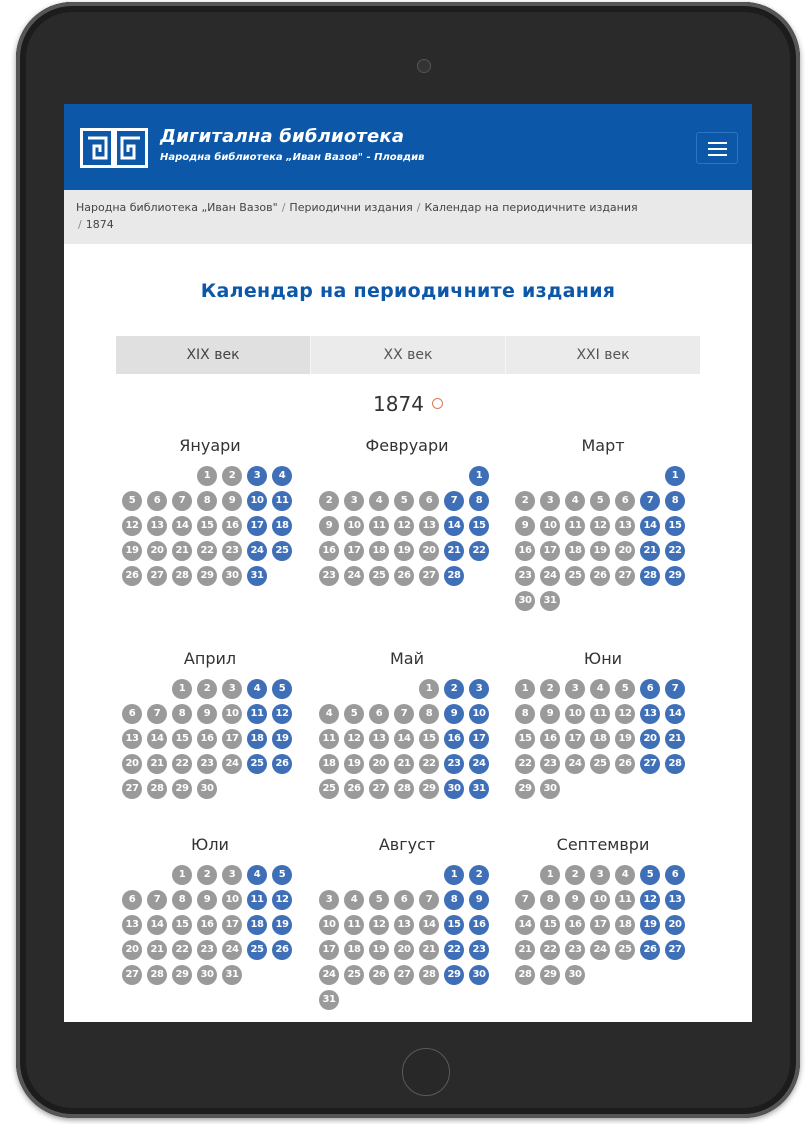  What do you see at coordinates (213, 355) in the screenshot?
I see `tab-xix-century: XIX век` at bounding box center [213, 355].